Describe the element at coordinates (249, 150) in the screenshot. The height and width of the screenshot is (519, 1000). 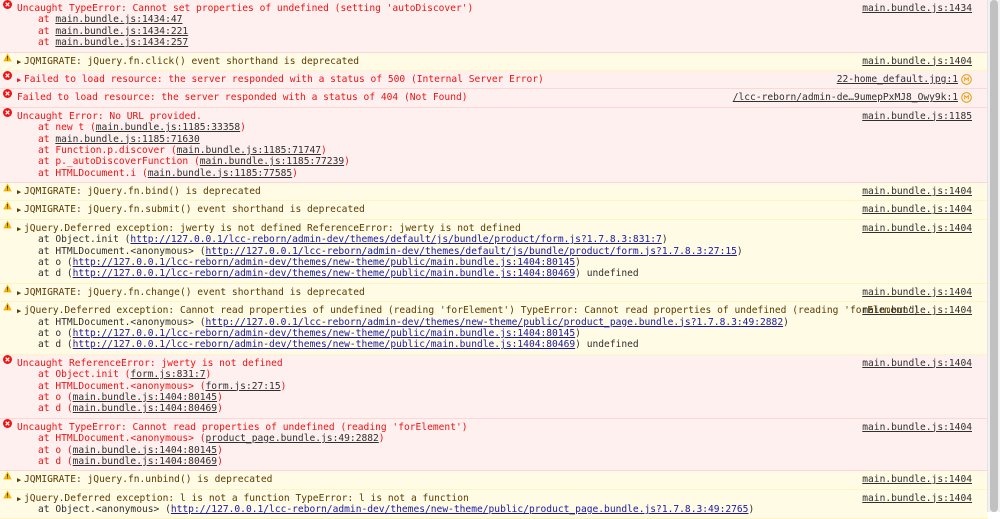
I see `frame-link: main.bundle.js:1185:71747` at that location.